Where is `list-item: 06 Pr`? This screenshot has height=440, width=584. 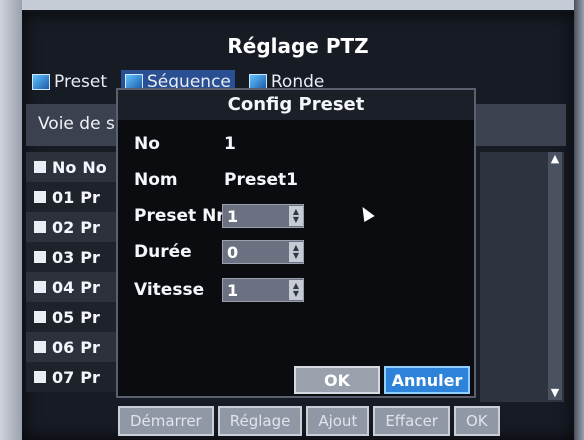
list-item: 06 Pr is located at coordinates (76, 347).